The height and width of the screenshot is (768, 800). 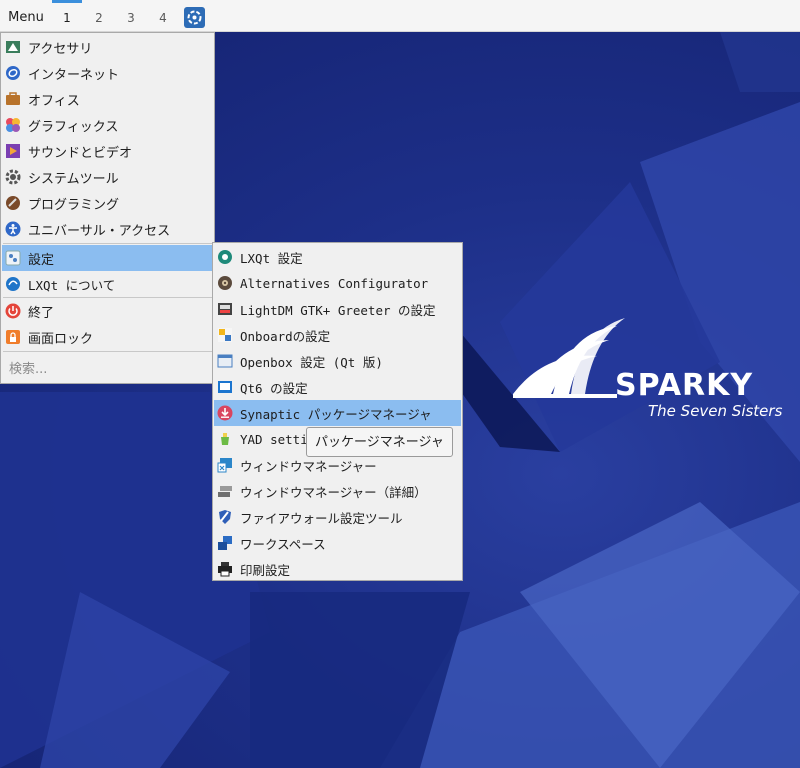 What do you see at coordinates (107, 99) in the screenshot?
I see `menu-item-office: オフィス` at bounding box center [107, 99].